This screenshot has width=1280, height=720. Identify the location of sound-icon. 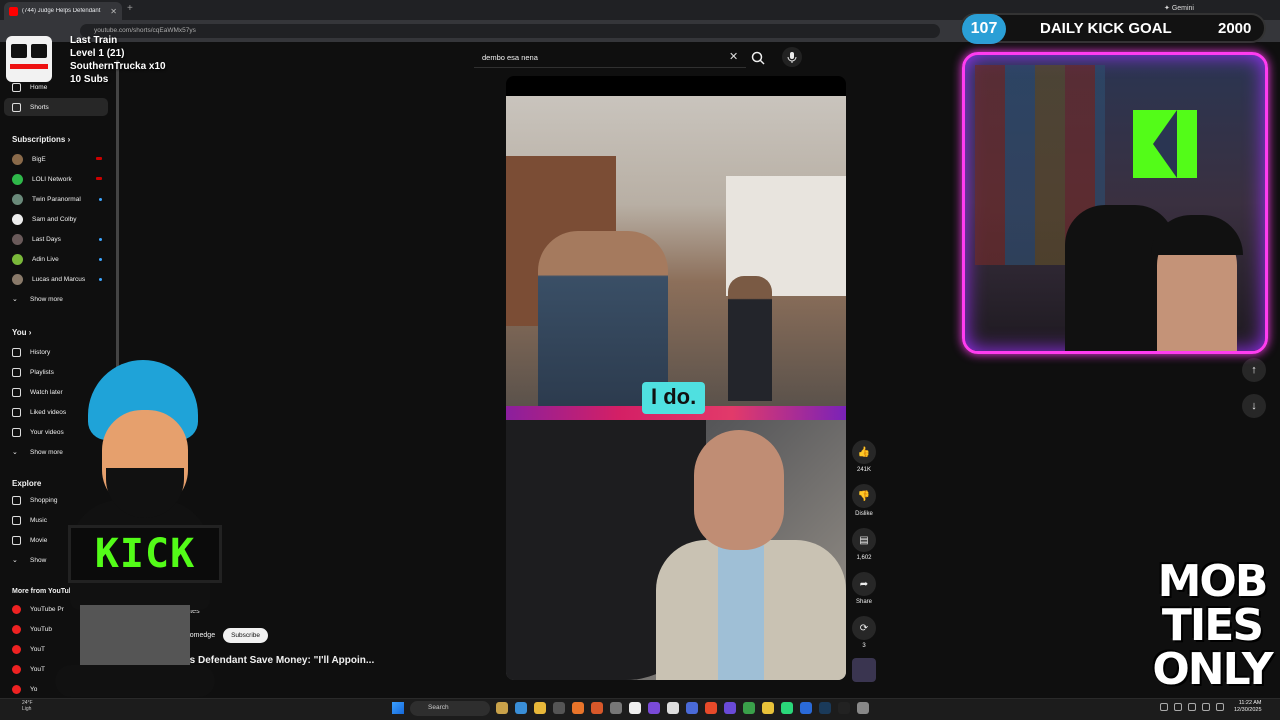
(864, 670).